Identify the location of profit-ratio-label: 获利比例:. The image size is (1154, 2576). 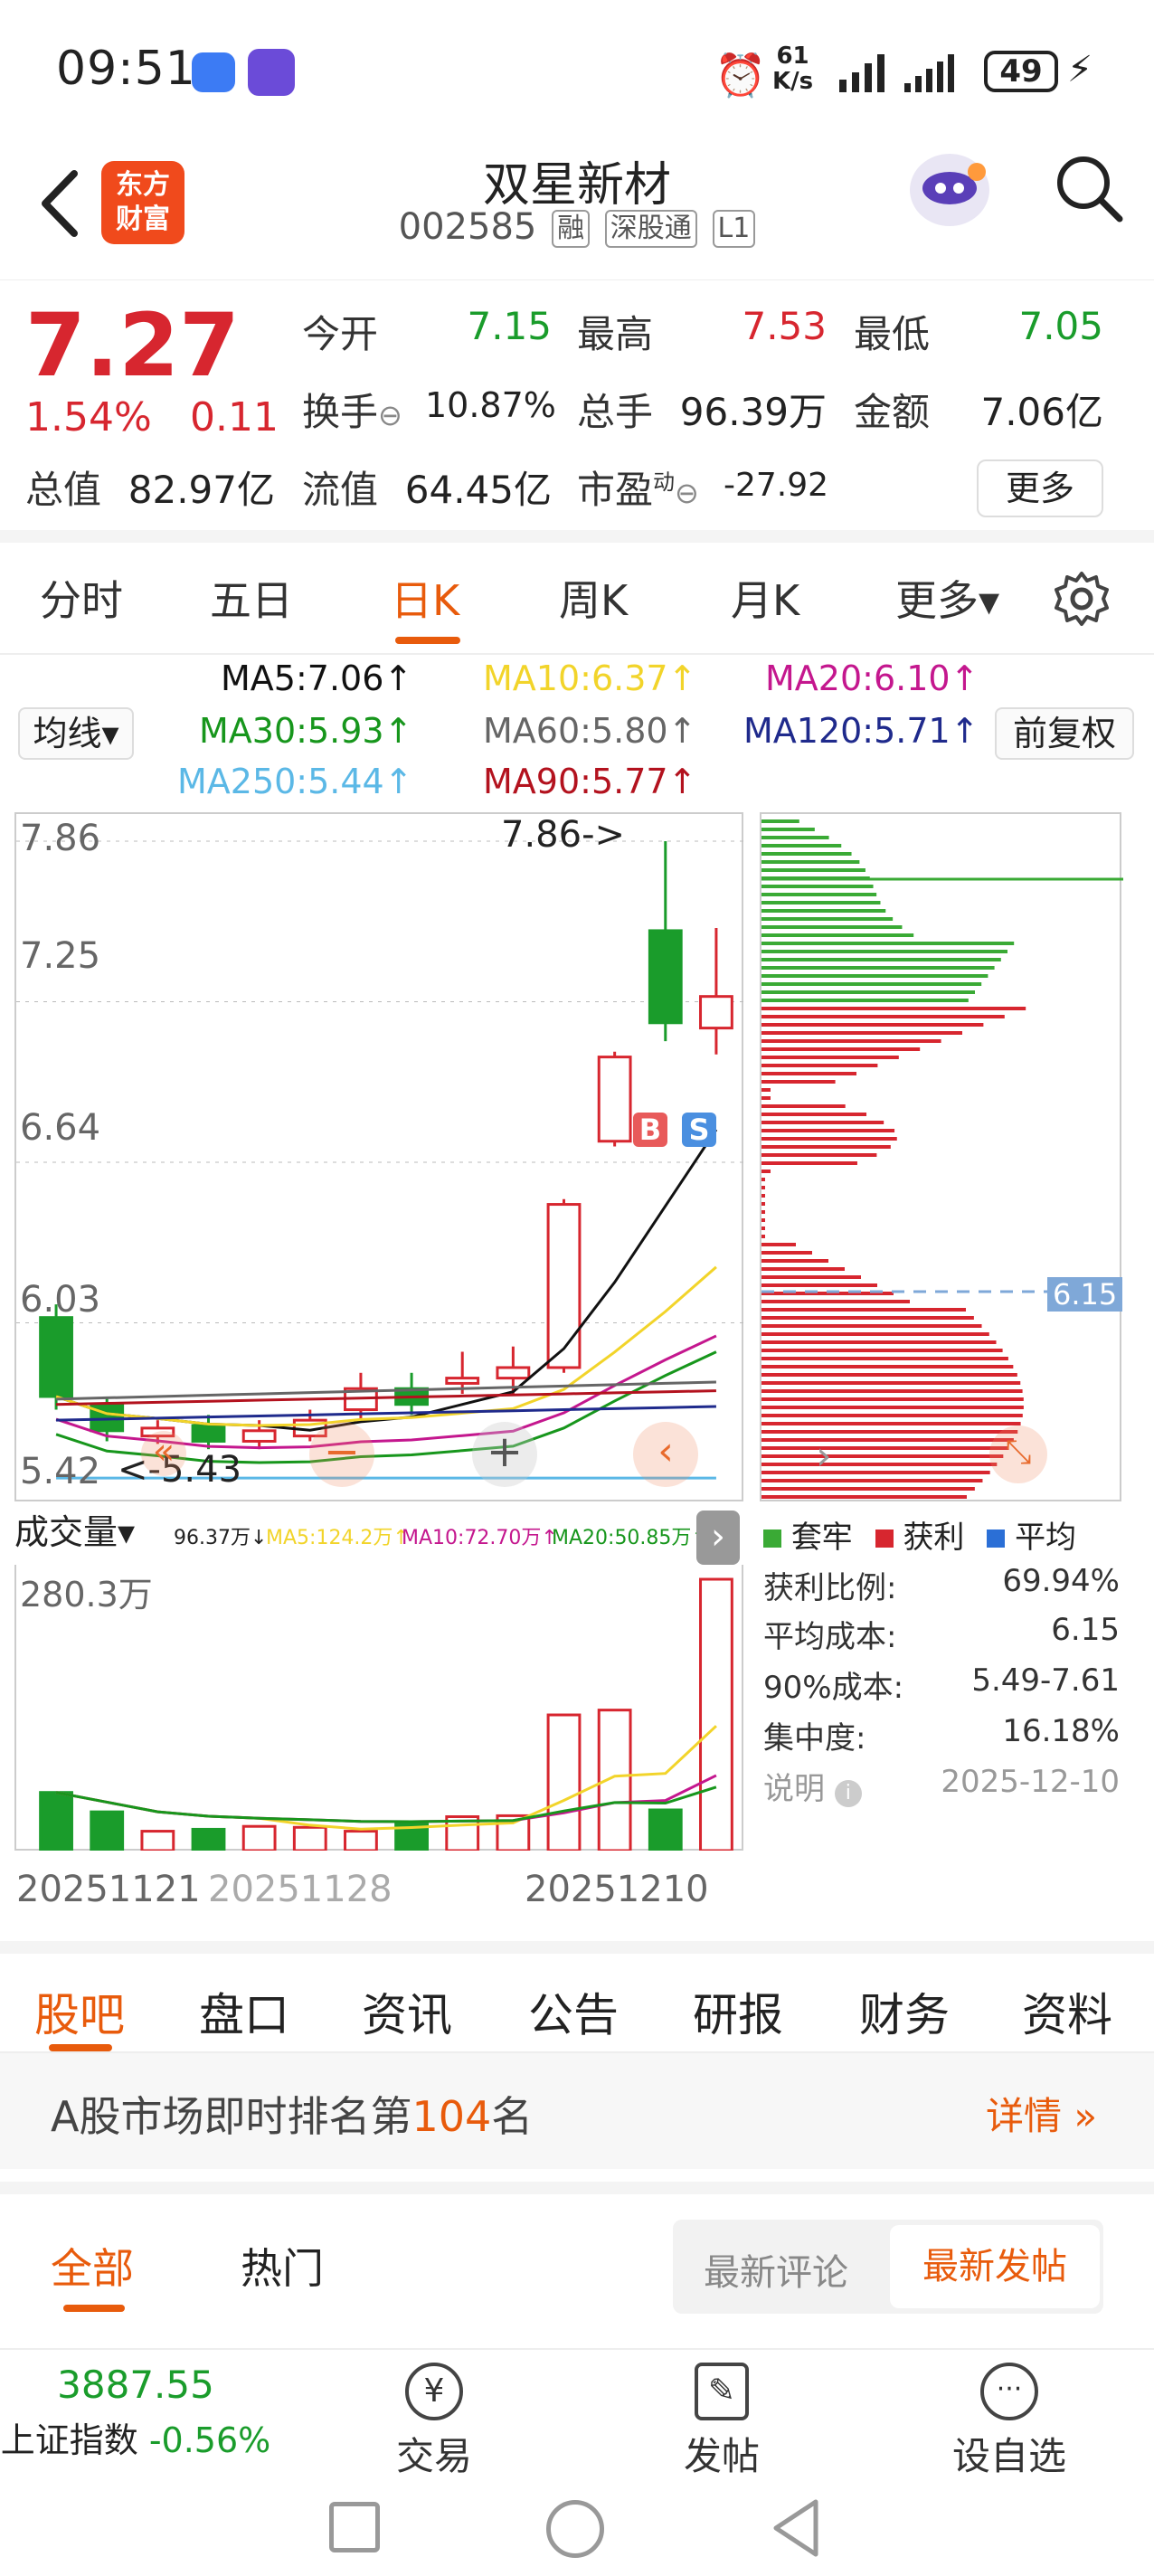
(830, 1588).